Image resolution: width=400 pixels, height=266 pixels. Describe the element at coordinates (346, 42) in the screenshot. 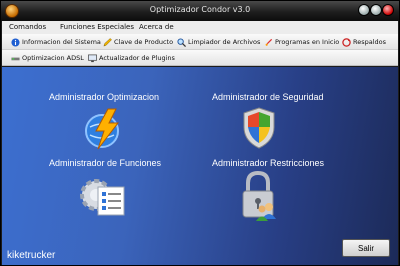

I see `backup-icon` at that location.